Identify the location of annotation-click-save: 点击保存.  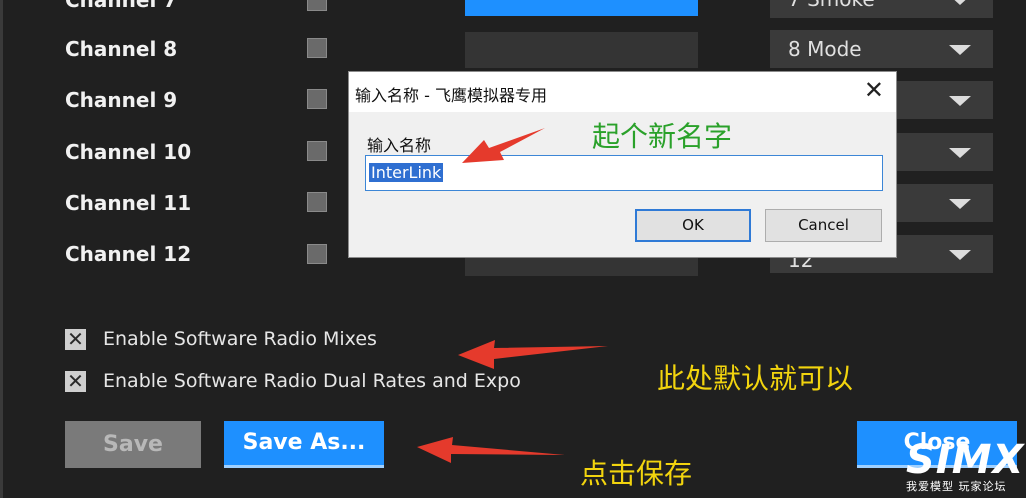
(636, 473).